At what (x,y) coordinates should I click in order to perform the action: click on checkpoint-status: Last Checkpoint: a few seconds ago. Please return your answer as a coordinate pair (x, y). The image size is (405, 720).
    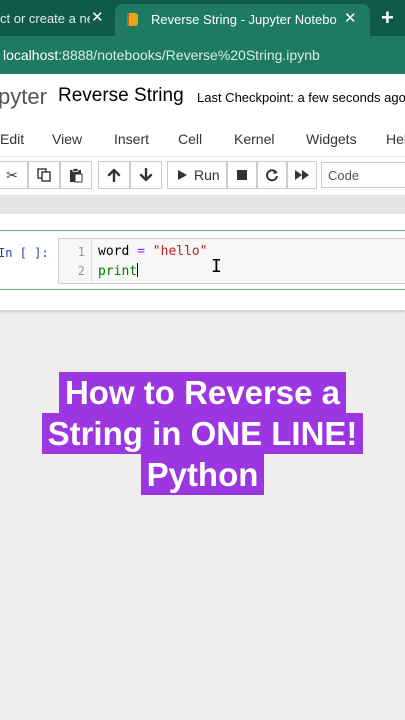
    Looking at the image, I should click on (301, 97).